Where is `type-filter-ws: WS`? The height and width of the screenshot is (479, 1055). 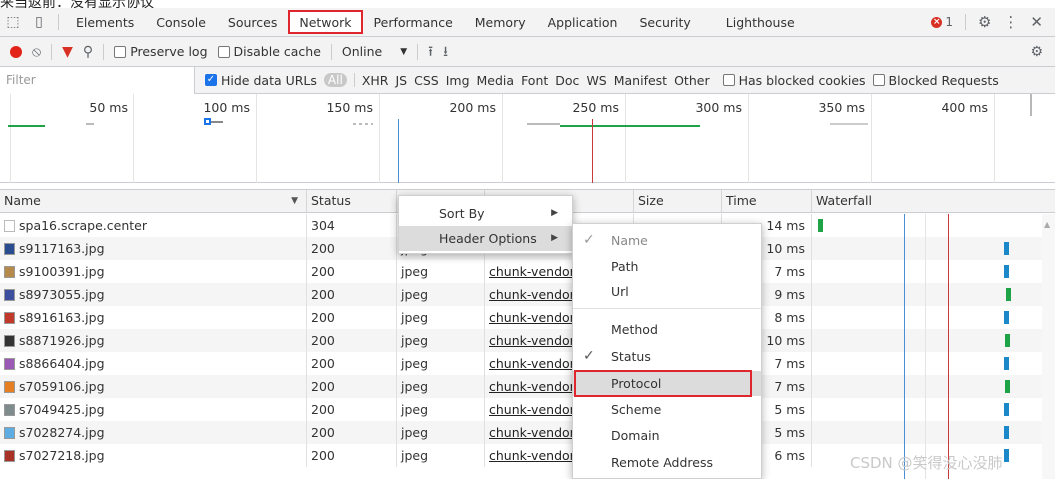 type-filter-ws: WS is located at coordinates (596, 80).